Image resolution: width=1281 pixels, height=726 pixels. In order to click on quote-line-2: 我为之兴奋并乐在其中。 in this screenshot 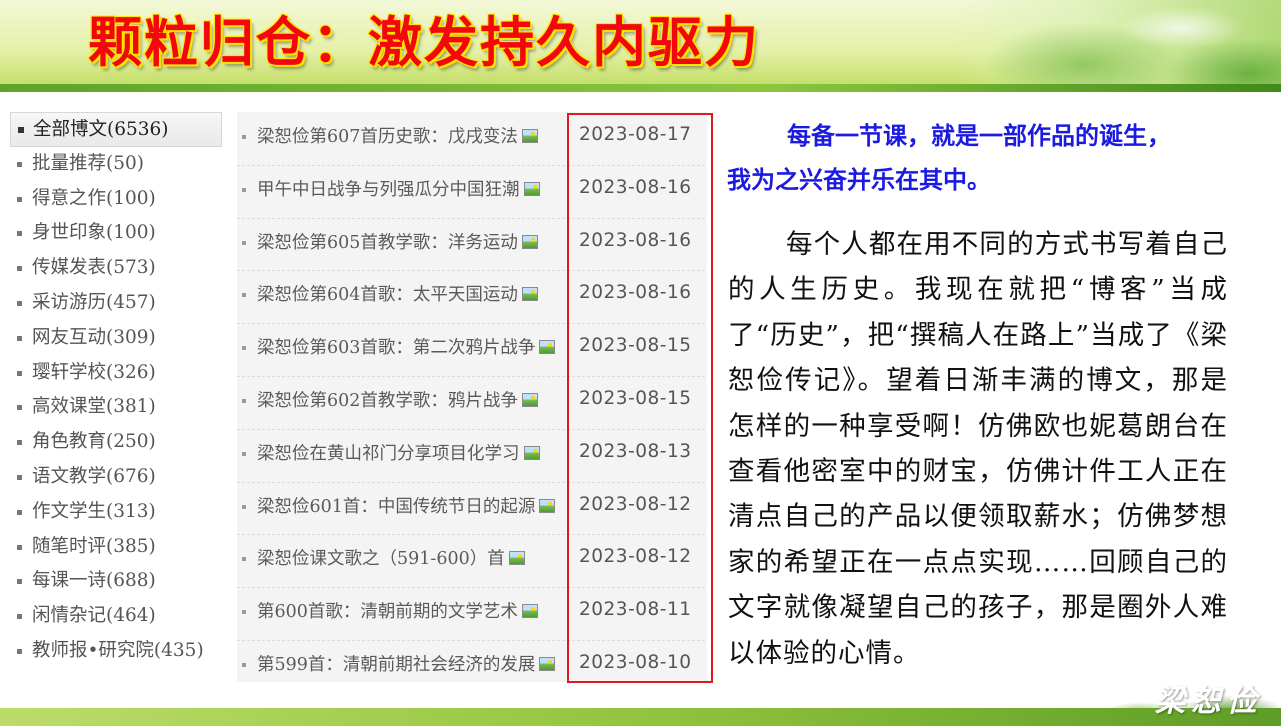, I will do `click(859, 180)`.